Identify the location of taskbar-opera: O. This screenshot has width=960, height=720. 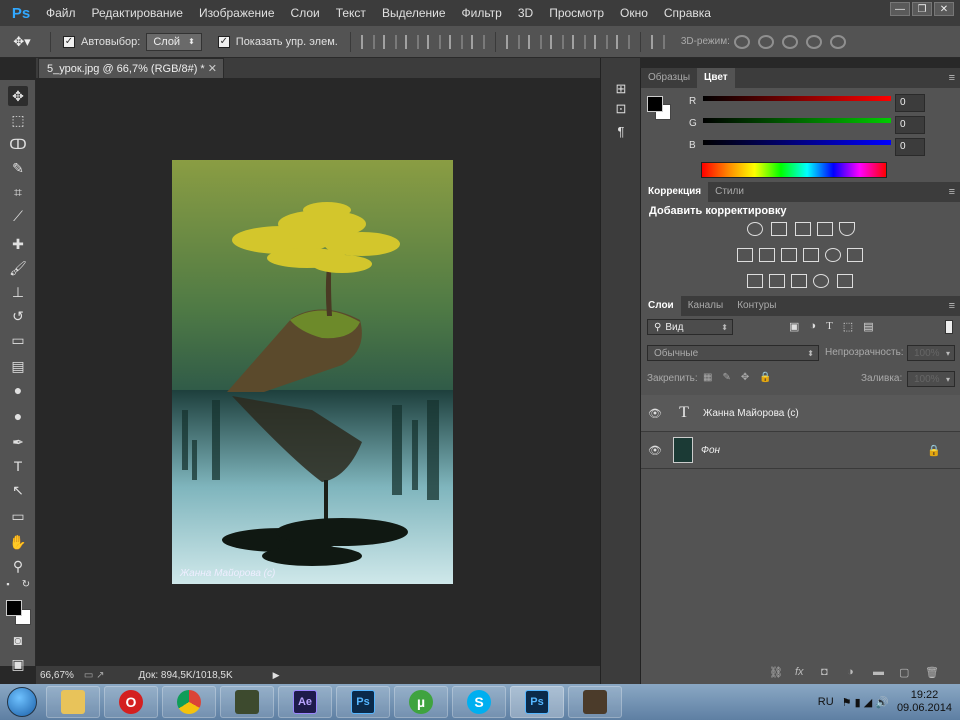
(131, 702).